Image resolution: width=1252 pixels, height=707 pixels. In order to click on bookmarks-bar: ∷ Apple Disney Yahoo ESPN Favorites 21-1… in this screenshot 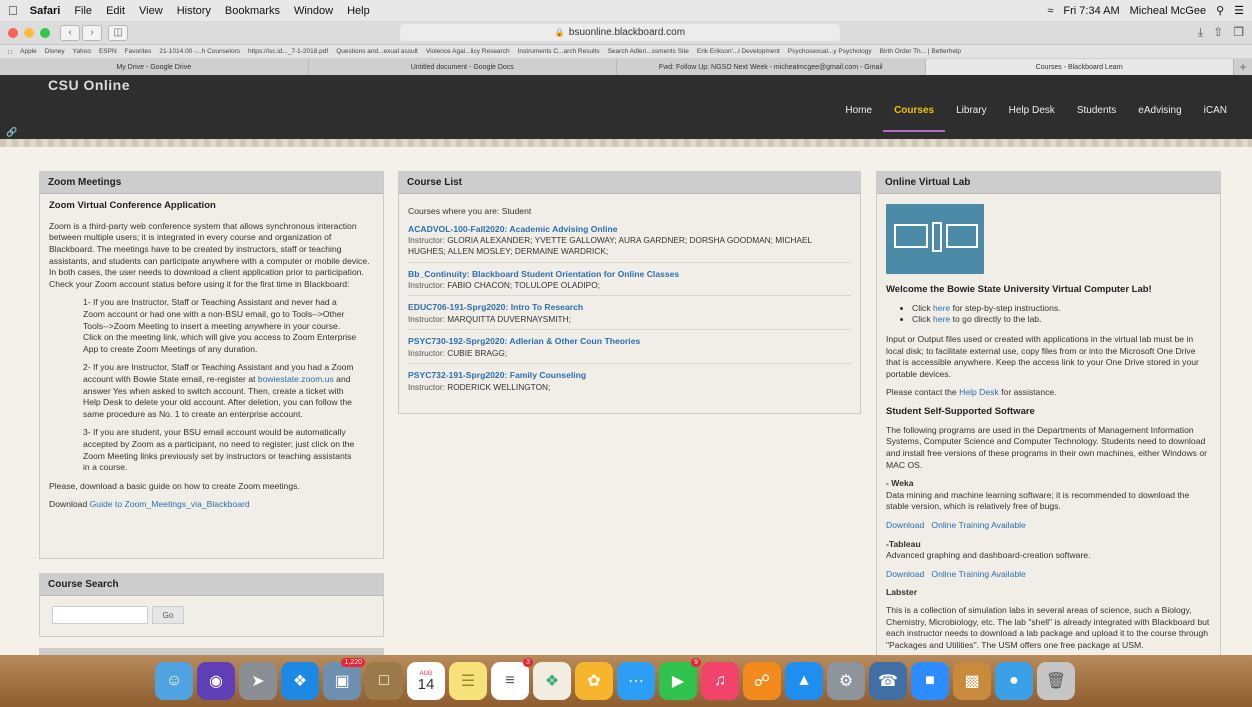, I will do `click(626, 52)`.